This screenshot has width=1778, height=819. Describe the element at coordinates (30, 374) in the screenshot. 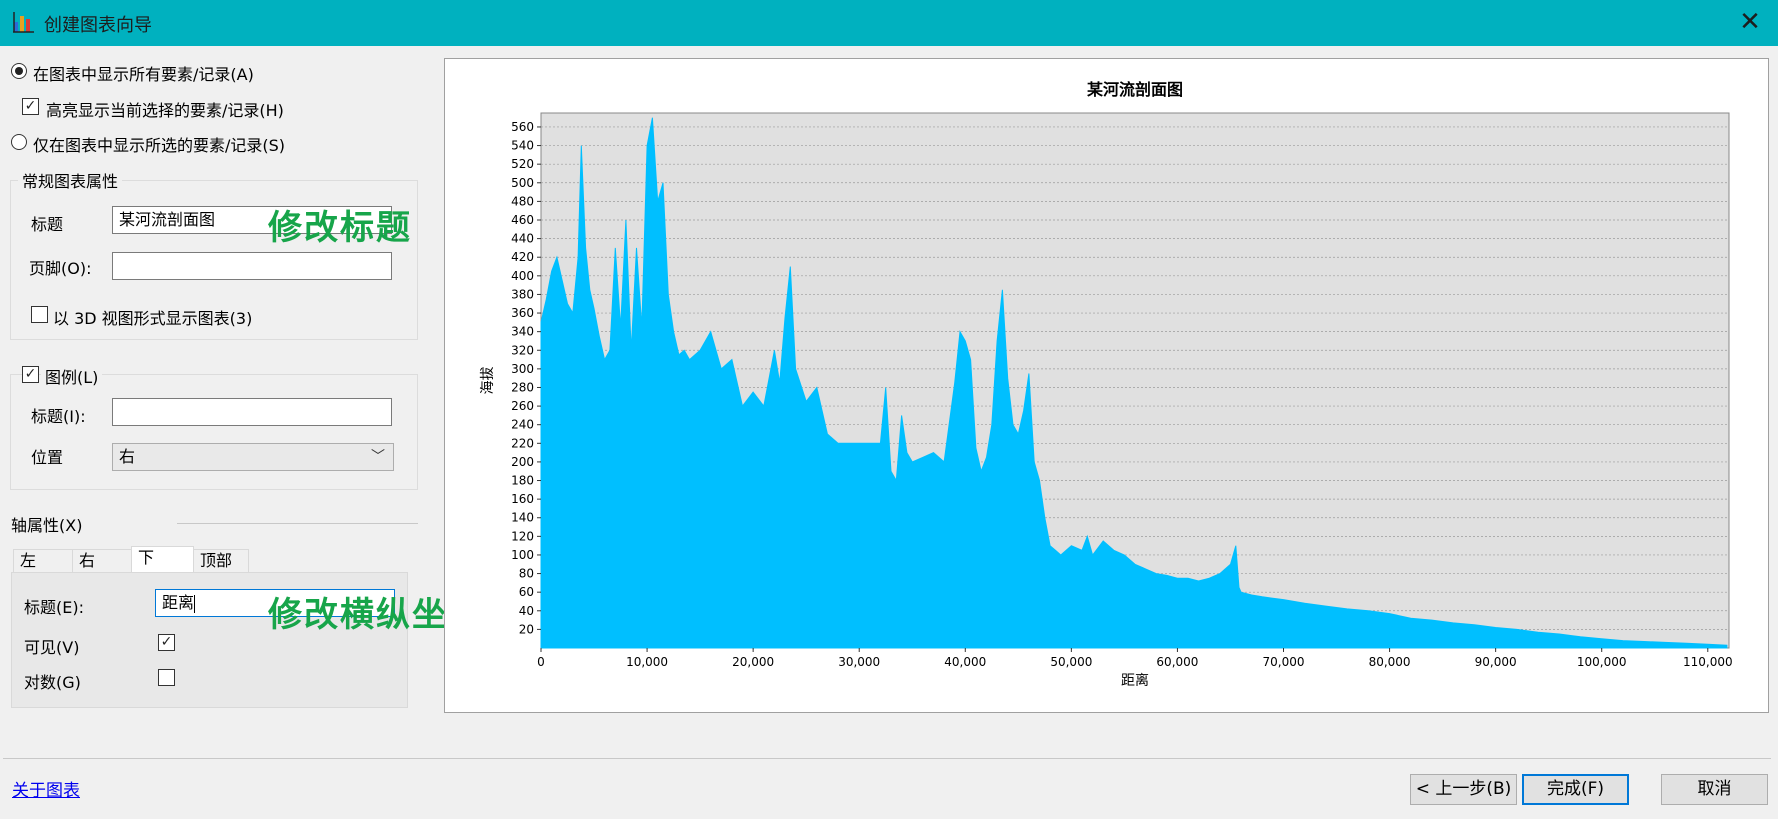

I see `legend-checkbox: ✓` at that location.